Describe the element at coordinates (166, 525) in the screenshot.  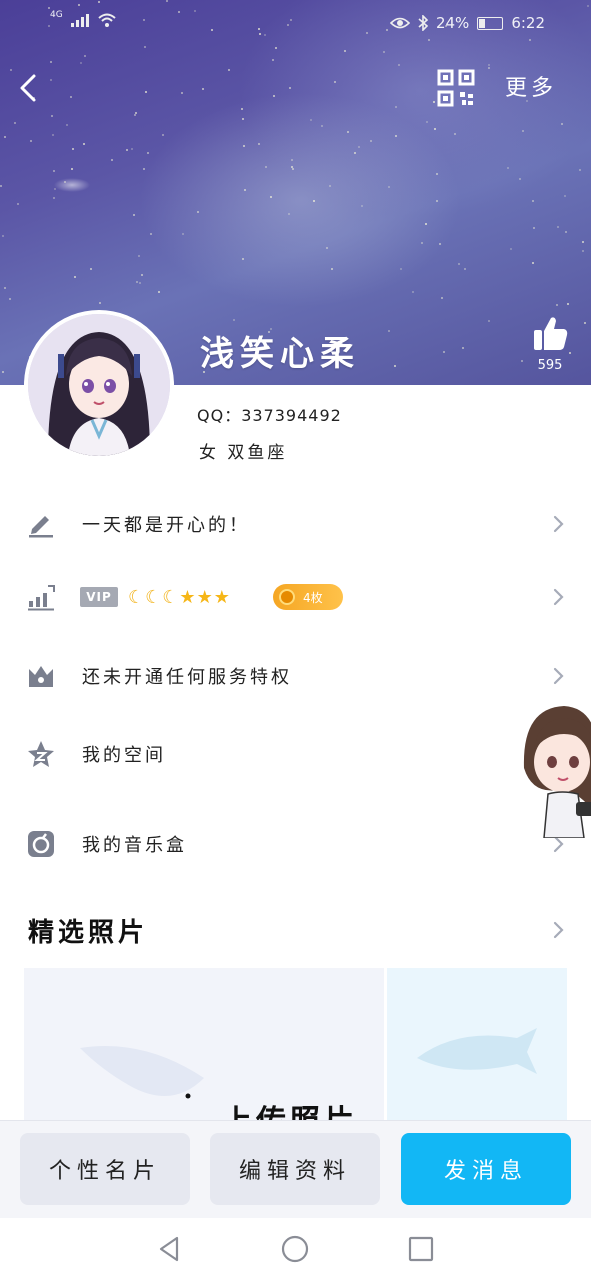
I see `signature-text: 一天都是开心的！` at that location.